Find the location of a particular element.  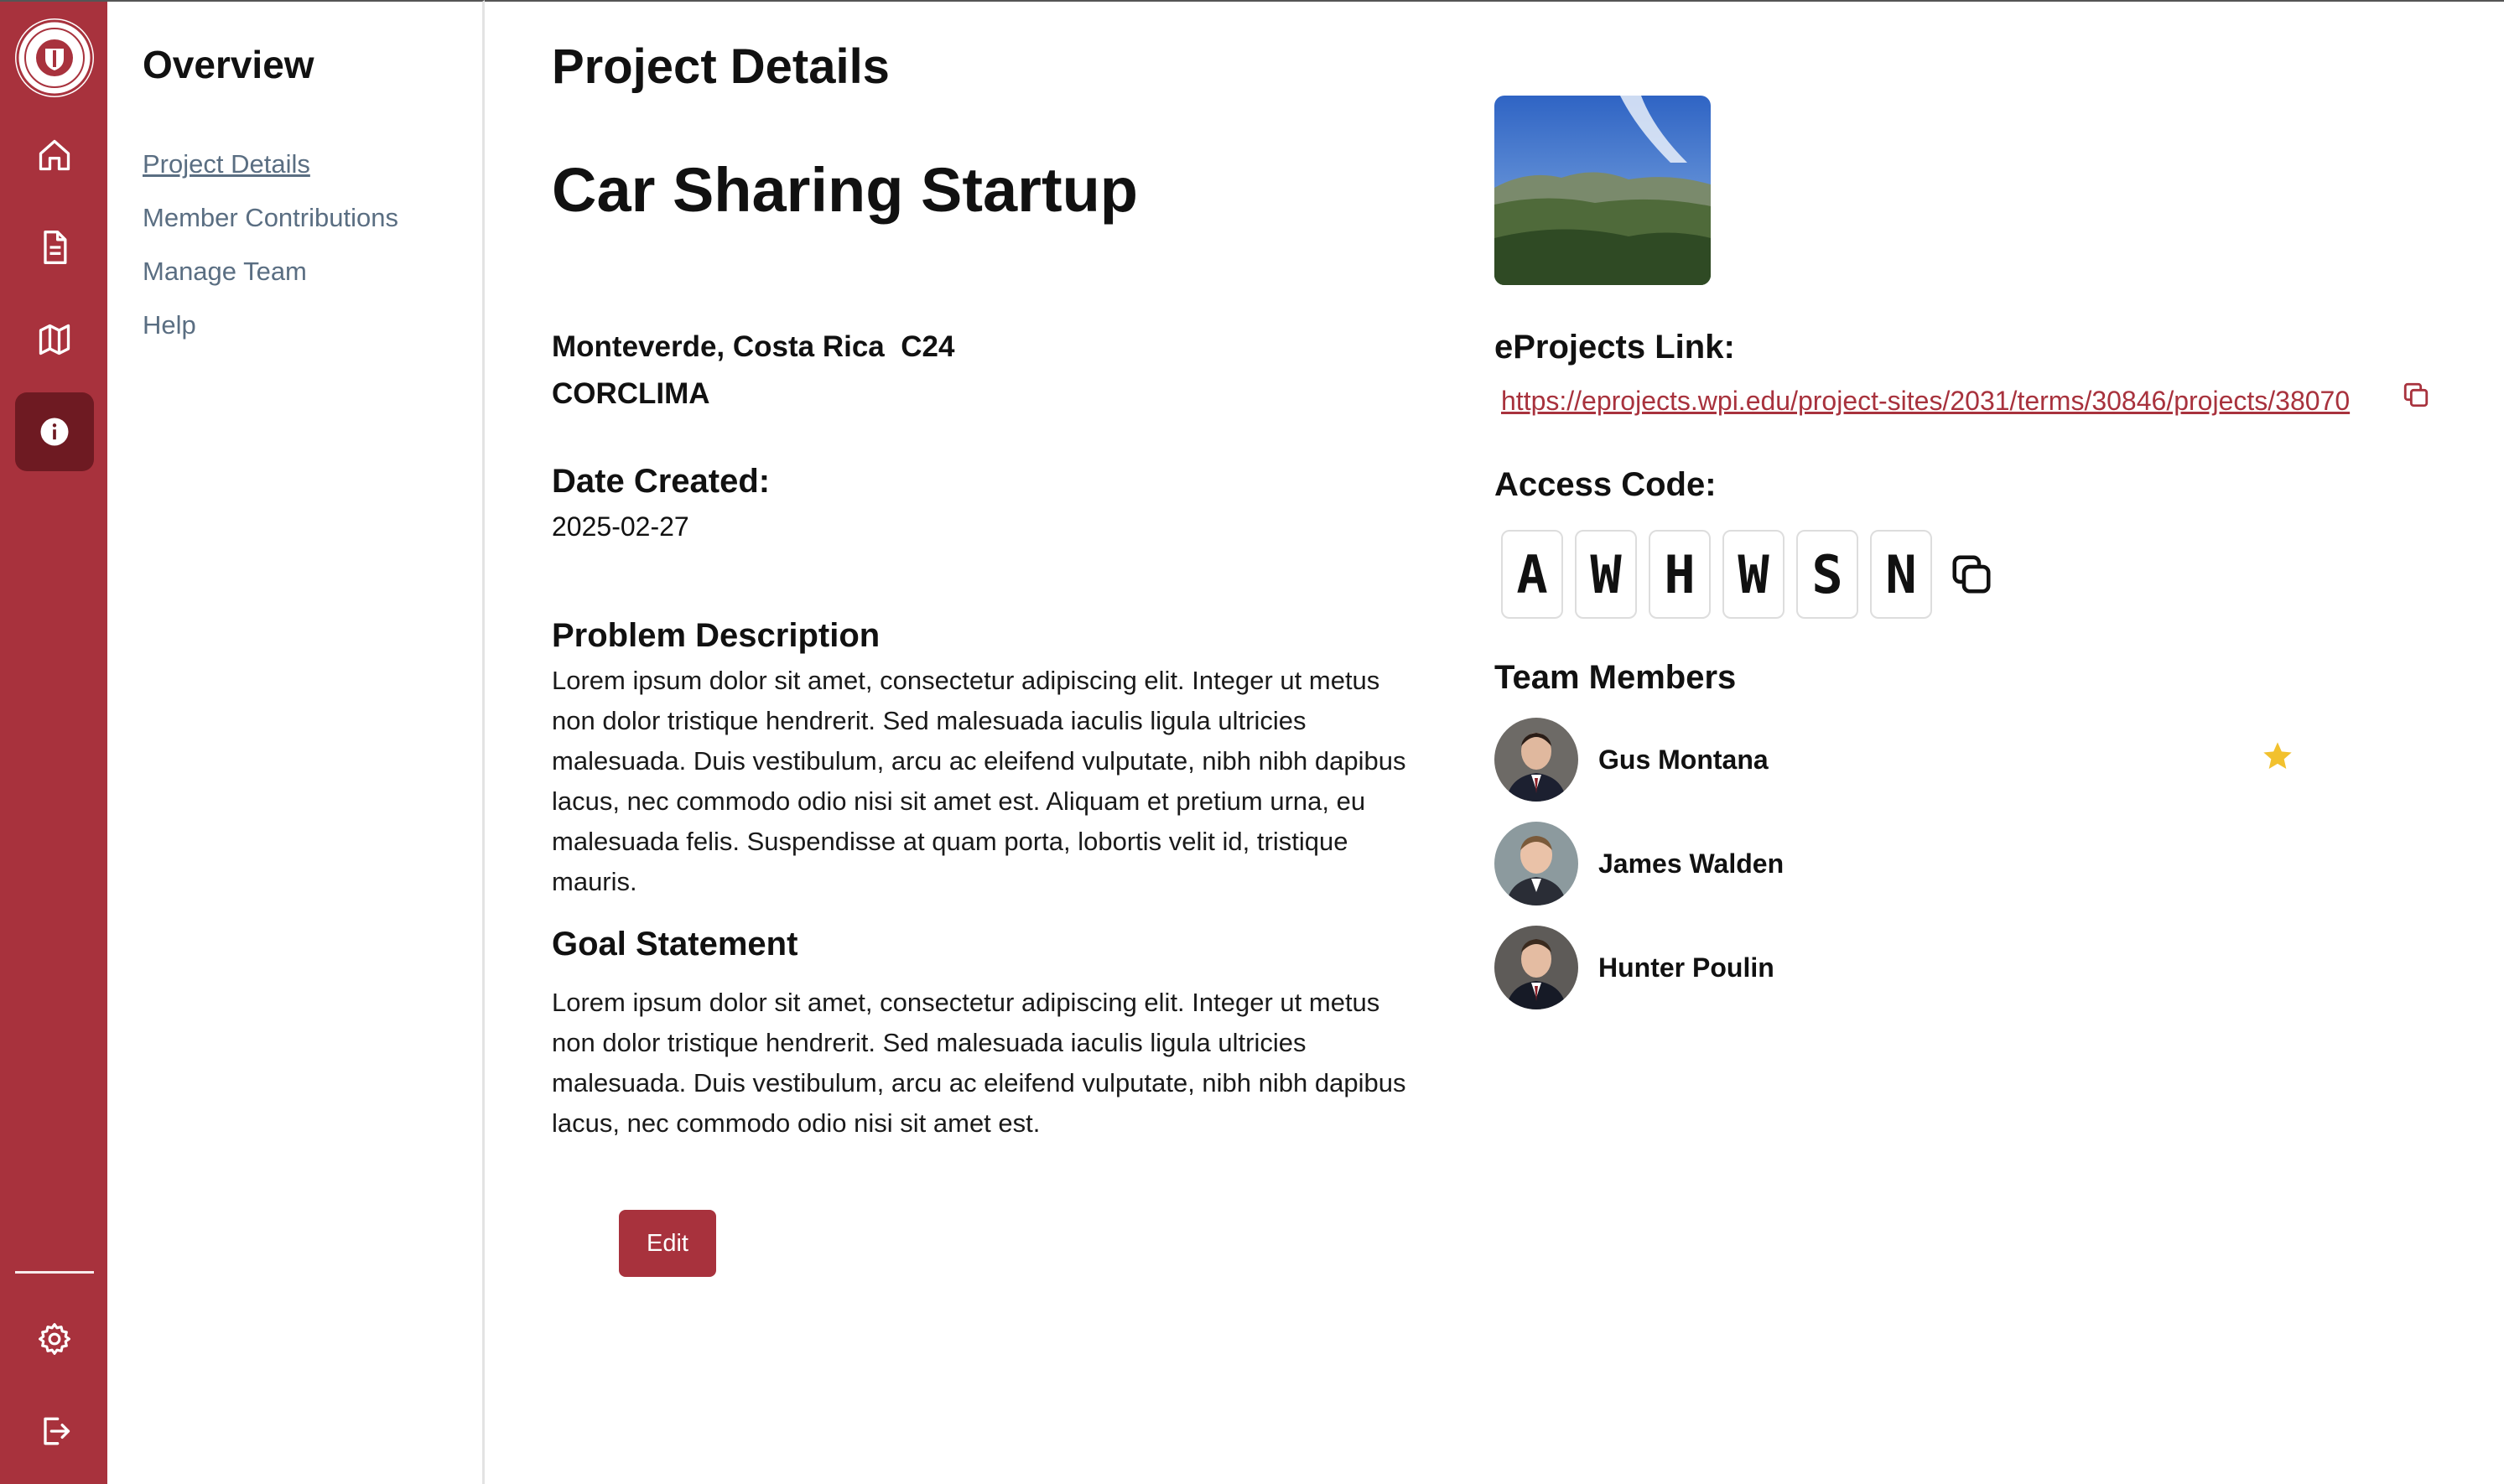

eprojects-link-label: eProjects Link: is located at coordinates (1614, 347).